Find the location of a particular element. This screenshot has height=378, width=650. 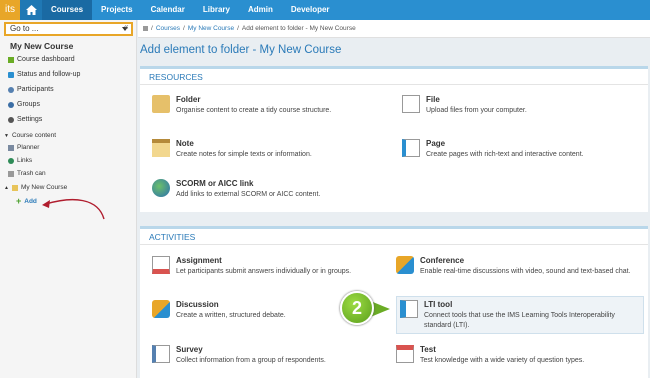

item-name: LTI tool is located at coordinates (438, 304).